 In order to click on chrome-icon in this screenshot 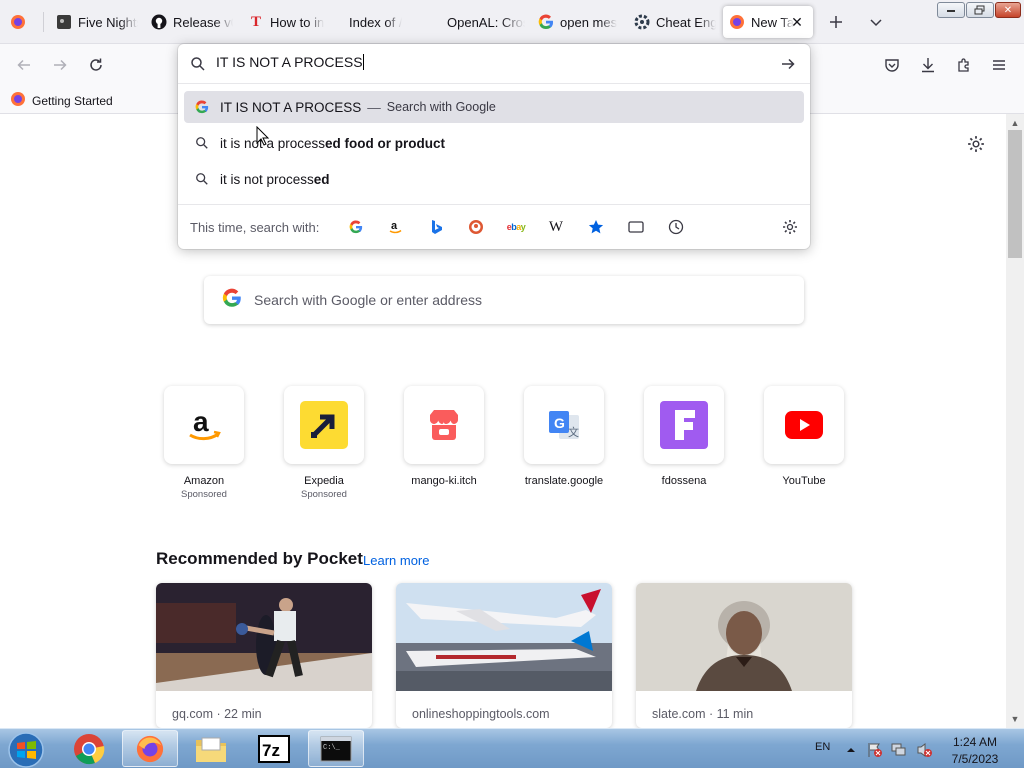, I will do `click(89, 748)`.